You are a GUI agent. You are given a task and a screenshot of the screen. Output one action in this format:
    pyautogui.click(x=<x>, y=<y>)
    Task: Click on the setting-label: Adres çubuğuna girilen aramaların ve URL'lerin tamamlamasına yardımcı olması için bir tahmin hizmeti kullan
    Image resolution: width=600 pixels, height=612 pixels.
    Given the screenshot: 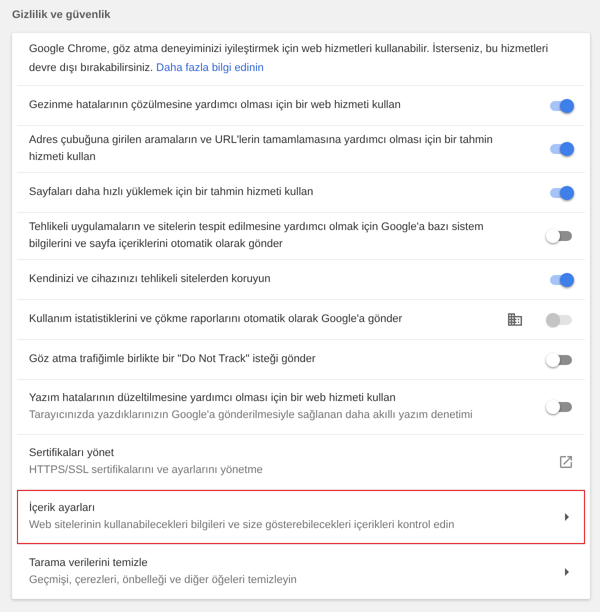 What is the action you would take?
    pyautogui.click(x=261, y=149)
    